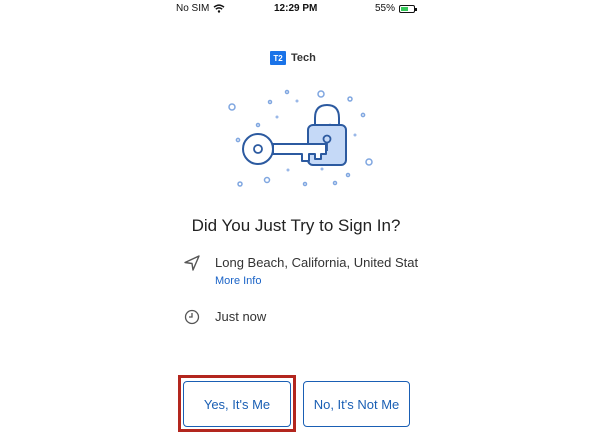 The width and height of the screenshot is (592, 444). Describe the element at coordinates (356, 404) in the screenshot. I see `no-its-not-me-button: No, It's Not Me` at that location.